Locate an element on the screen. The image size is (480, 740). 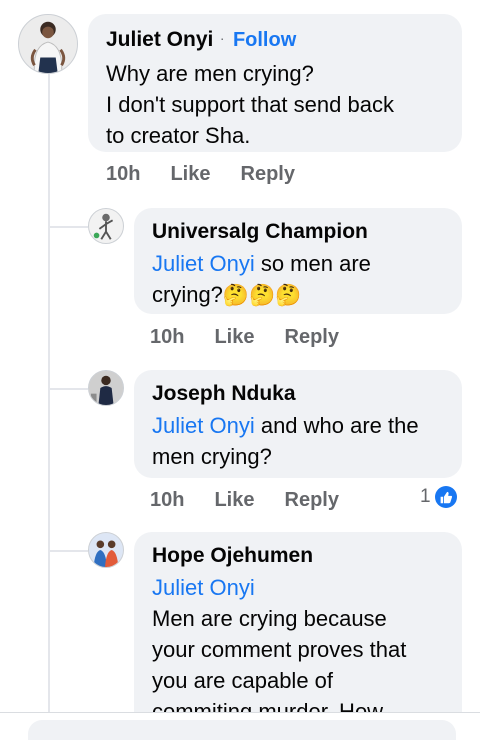
group-profile-photo-icon is located at coordinates (106, 550).